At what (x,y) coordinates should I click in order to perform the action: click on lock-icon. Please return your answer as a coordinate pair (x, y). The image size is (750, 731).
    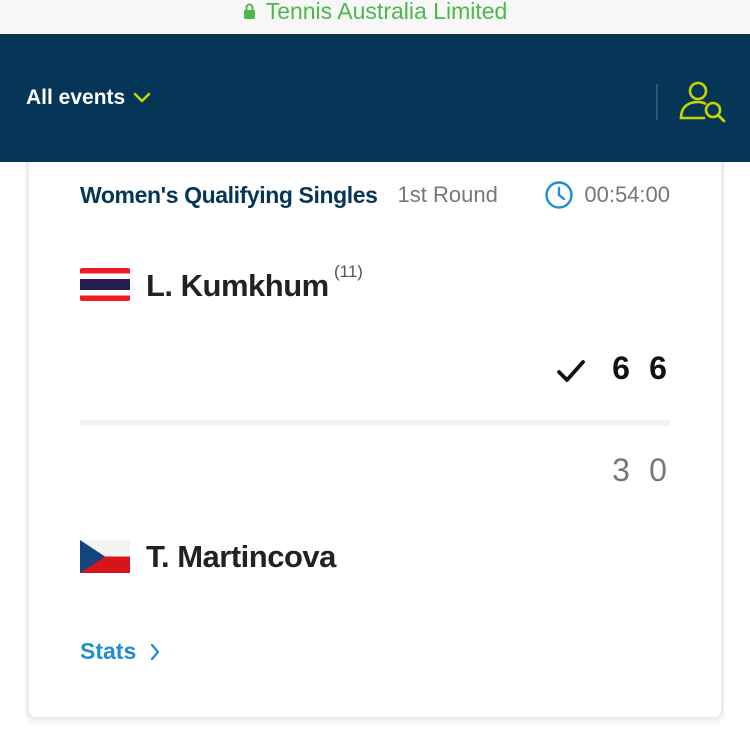
    Looking at the image, I should click on (249, 11).